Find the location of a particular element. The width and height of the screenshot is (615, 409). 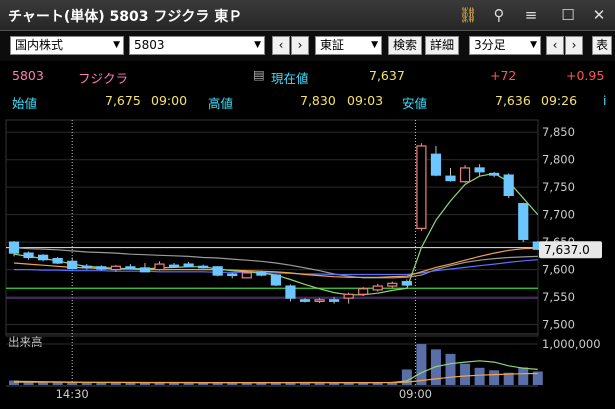

high-label: 高値 is located at coordinates (221, 103).